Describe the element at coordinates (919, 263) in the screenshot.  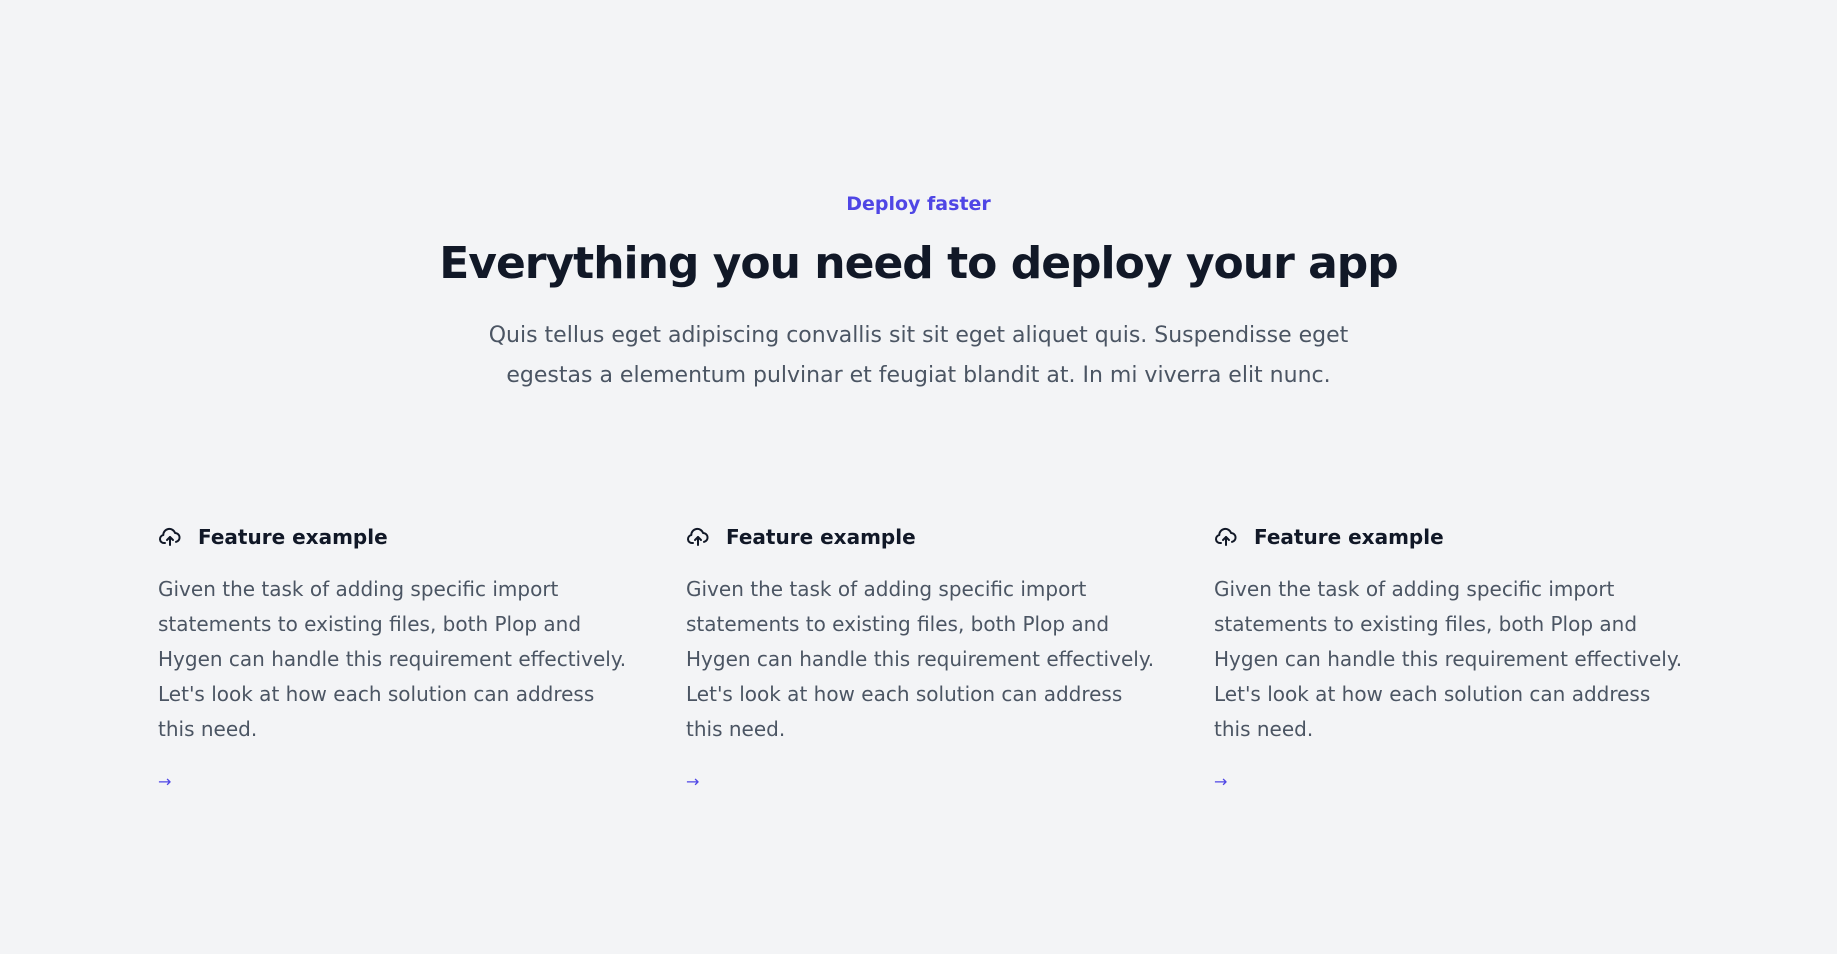
I see `page-title: Everything you need to deploy your app` at that location.